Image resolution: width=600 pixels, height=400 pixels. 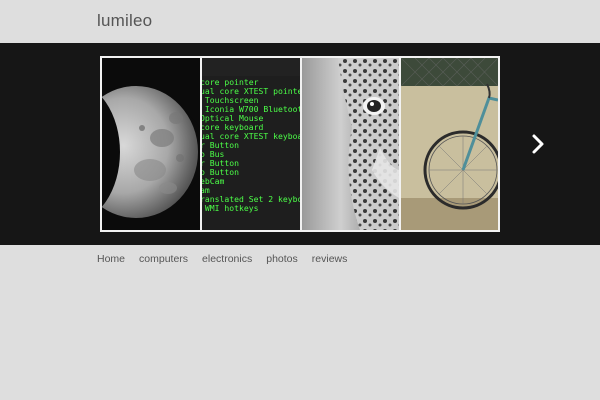 I want to click on terminal-line: ebCam, so click(x=213, y=181).